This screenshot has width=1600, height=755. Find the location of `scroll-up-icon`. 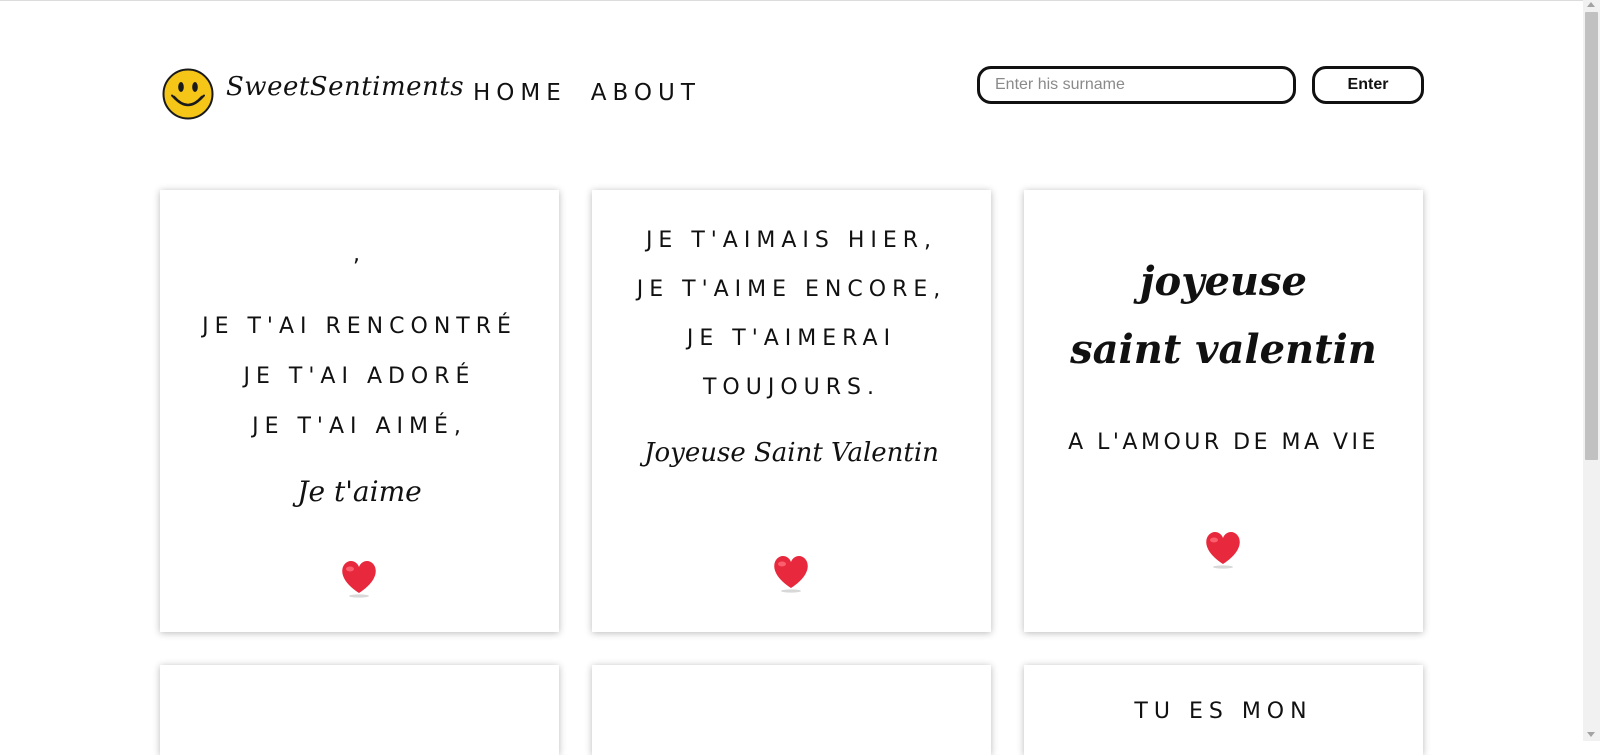

scroll-up-icon is located at coordinates (1591, 4).